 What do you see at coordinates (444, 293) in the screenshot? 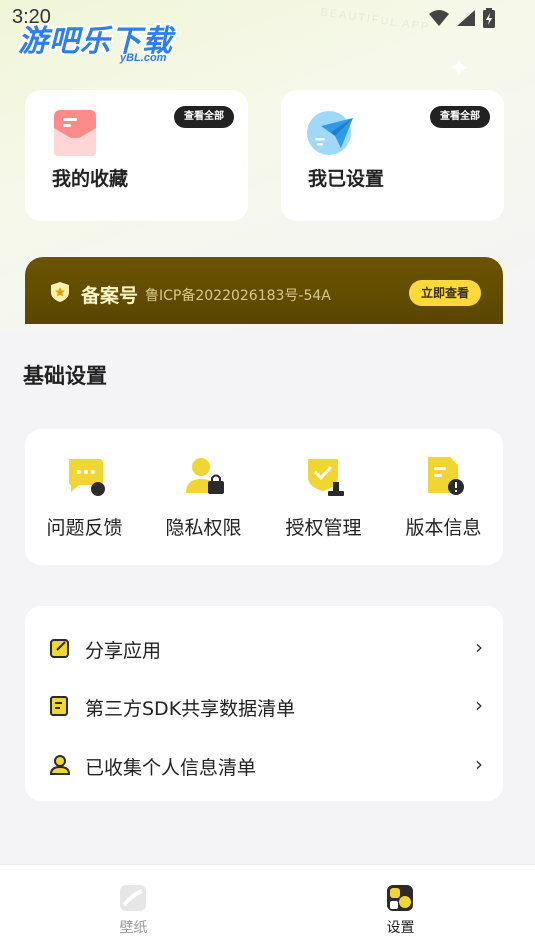
I see `icp-view-button: 立即查看` at bounding box center [444, 293].